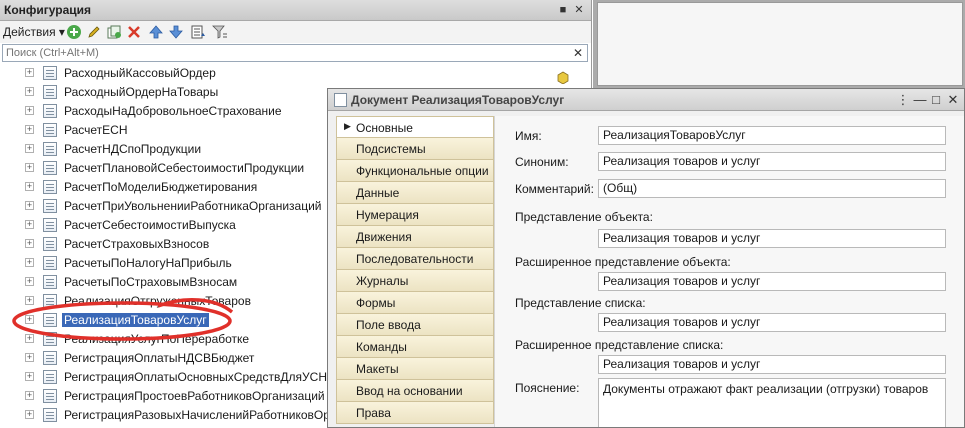 The image size is (965, 428). Describe the element at coordinates (772, 238) in the screenshot. I see `object-repr-field: Реализация товаров и услуг` at that location.